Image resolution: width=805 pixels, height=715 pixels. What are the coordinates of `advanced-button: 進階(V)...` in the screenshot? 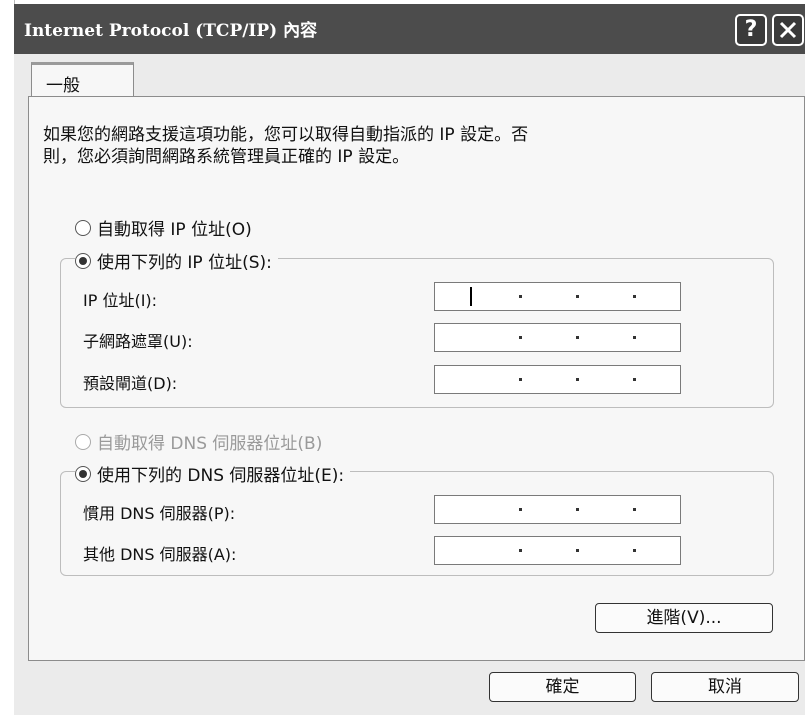 It's located at (684, 618).